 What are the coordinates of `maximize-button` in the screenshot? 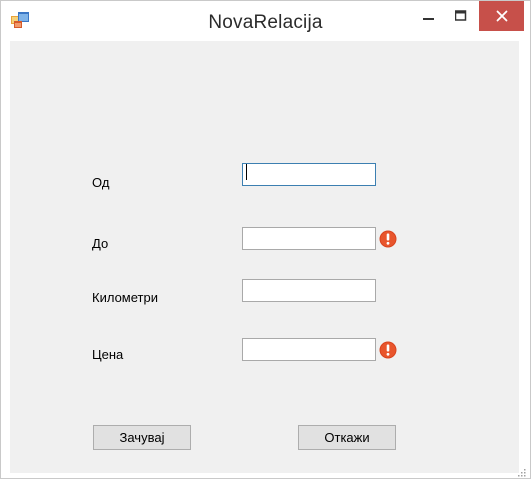 It's located at (461, 16).